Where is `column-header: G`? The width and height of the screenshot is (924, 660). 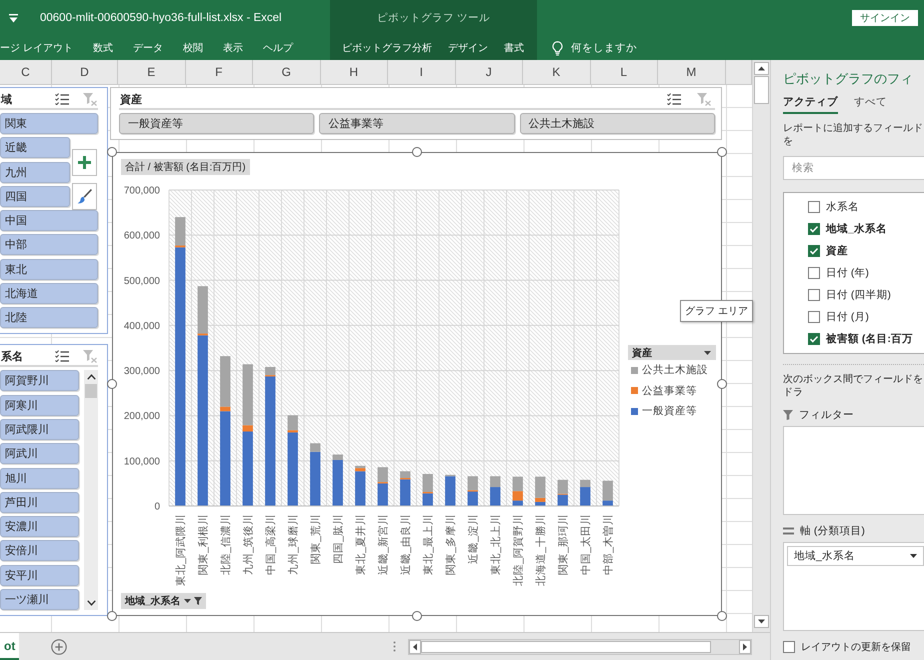 column-header: G is located at coordinates (286, 72).